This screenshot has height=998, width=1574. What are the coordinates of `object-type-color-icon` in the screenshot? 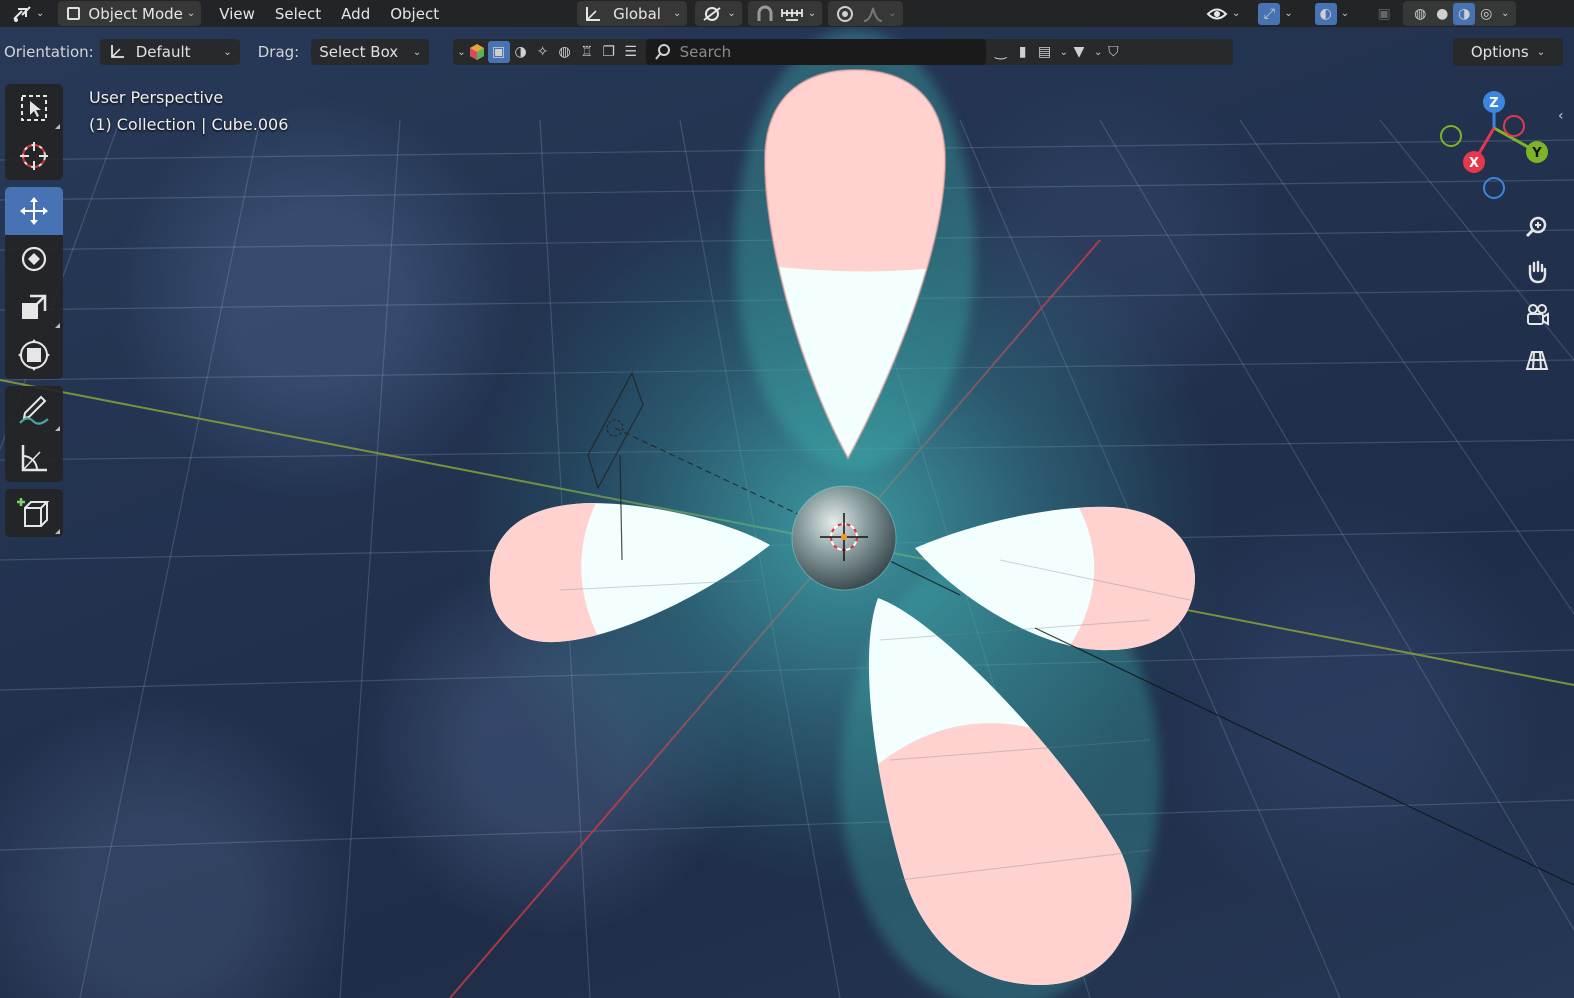 It's located at (477, 52).